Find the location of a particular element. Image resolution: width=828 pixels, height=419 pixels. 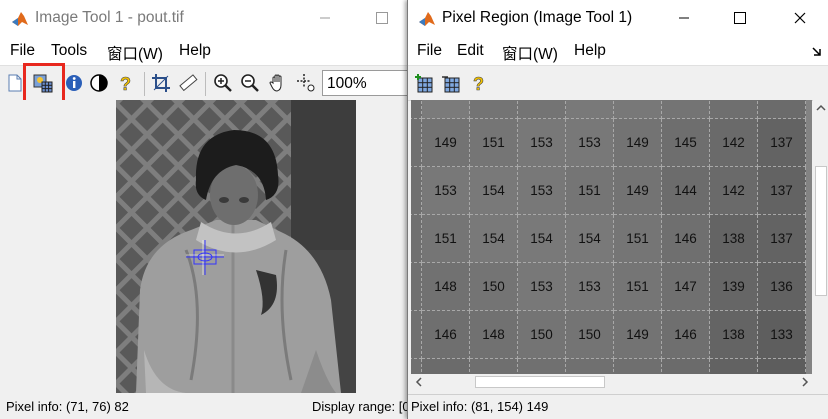

menu-edit: Edit is located at coordinates (470, 51).